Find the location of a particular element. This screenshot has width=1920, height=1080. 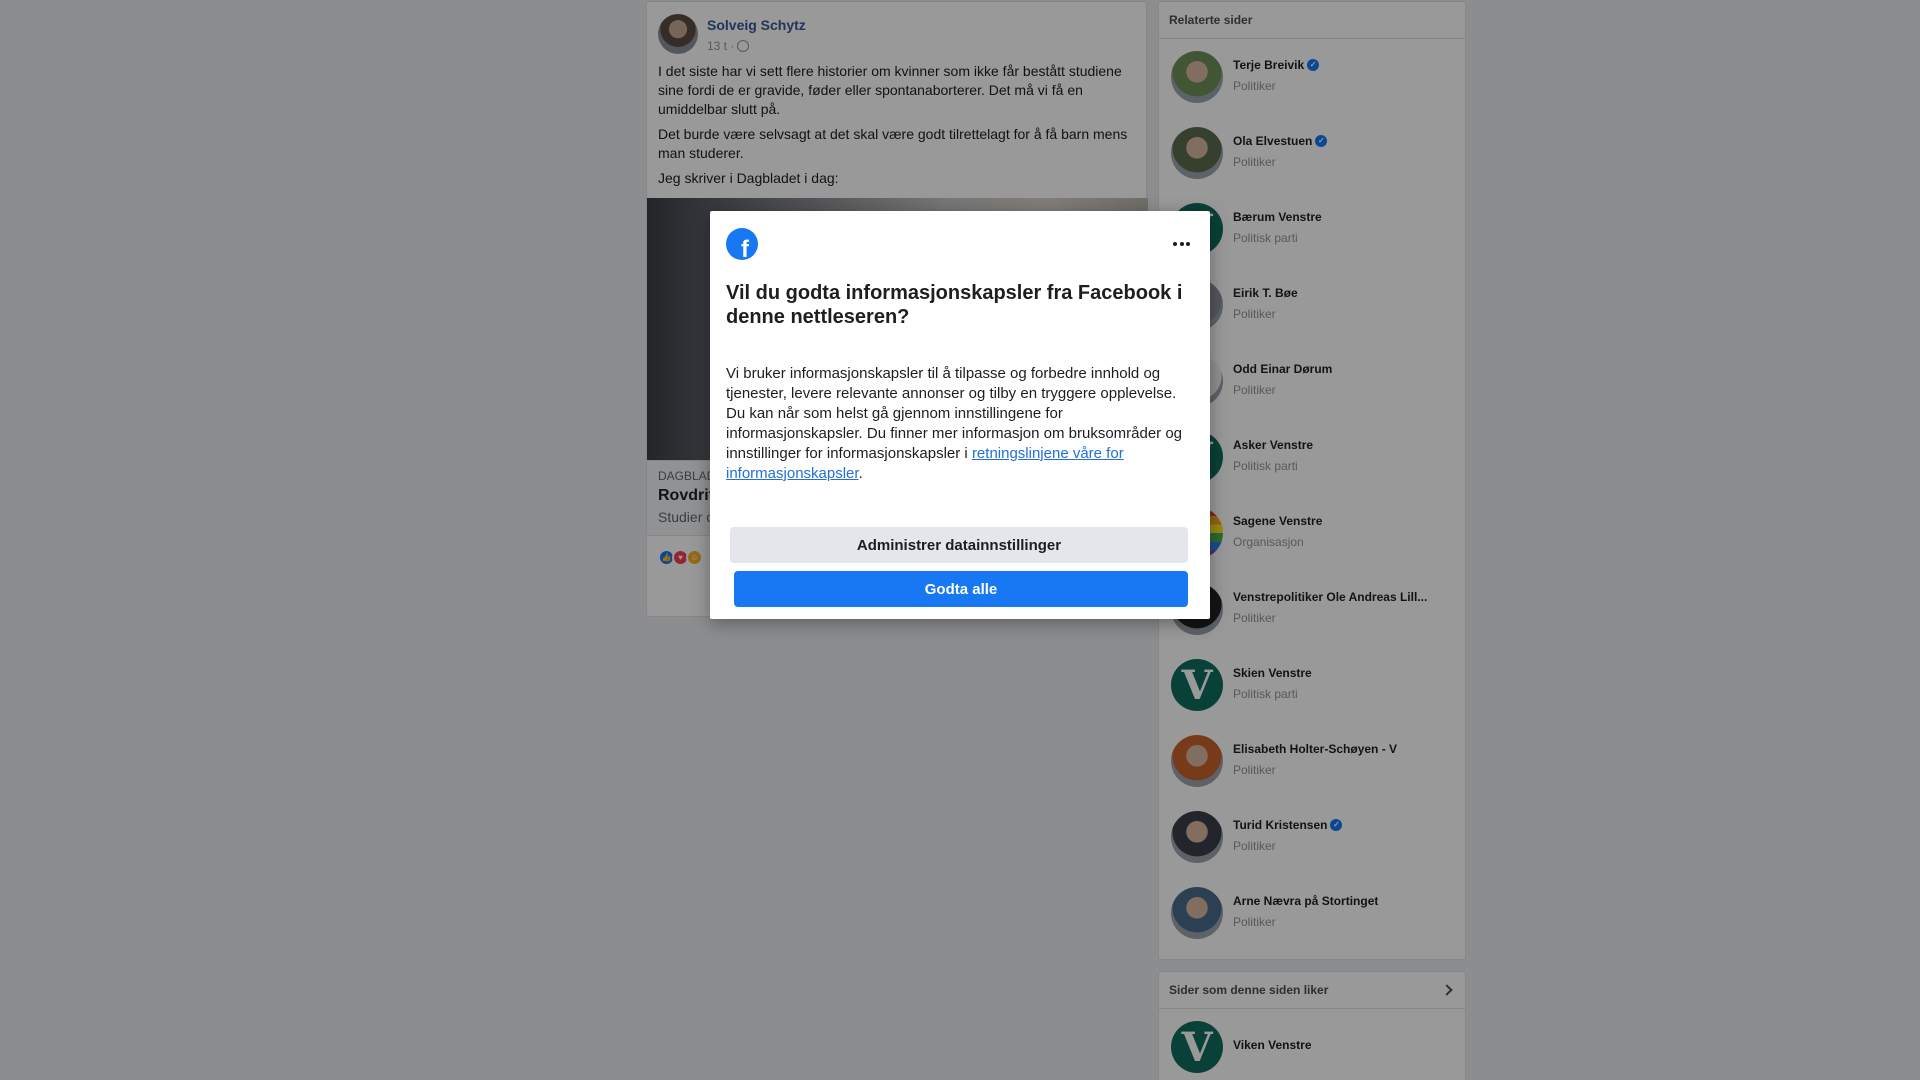

manage-data-settings-button: Administrer datainnstillinger is located at coordinates (959, 545).